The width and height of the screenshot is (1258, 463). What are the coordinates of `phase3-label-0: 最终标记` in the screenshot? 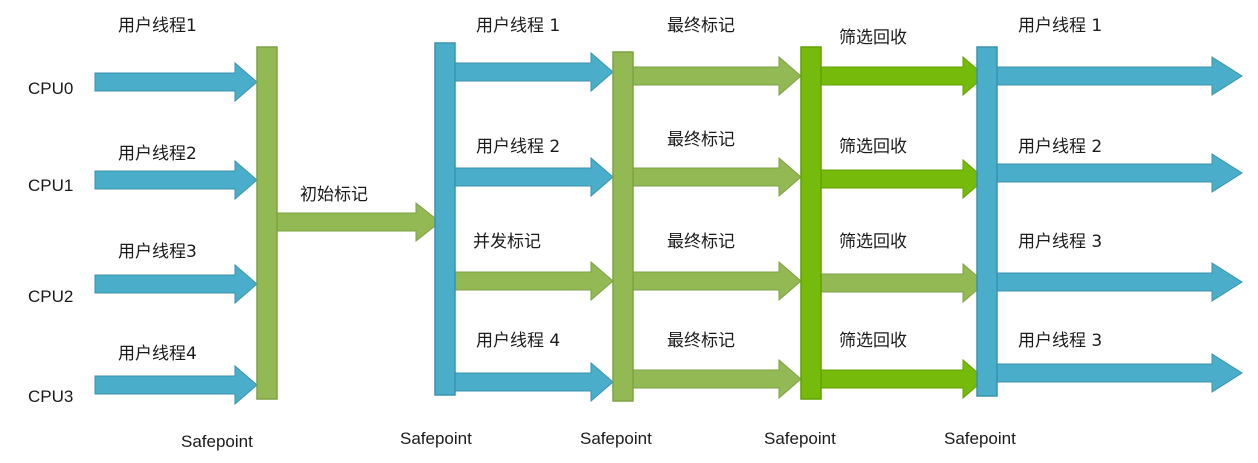 It's located at (701, 26).